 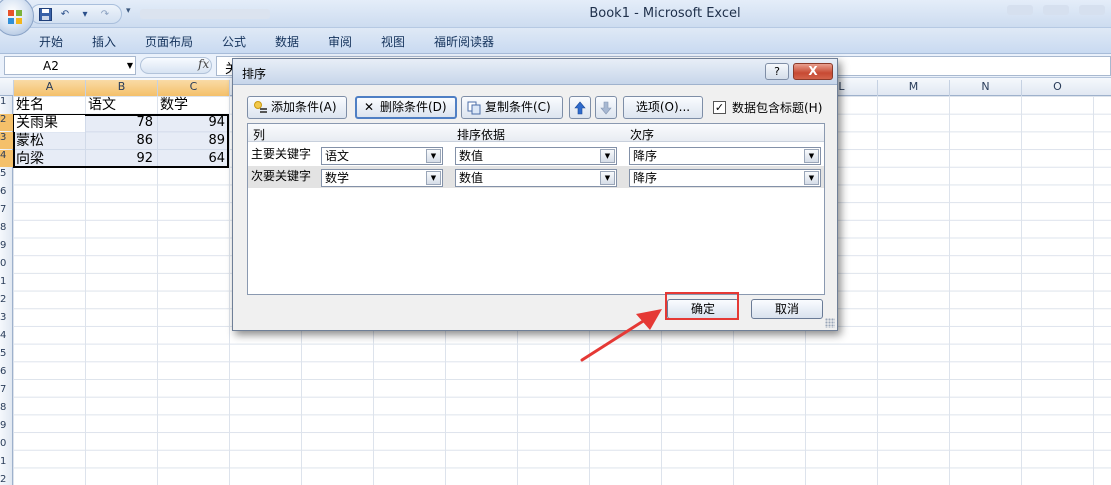 What do you see at coordinates (260, 108) in the screenshot?
I see `add-level-icon` at bounding box center [260, 108].